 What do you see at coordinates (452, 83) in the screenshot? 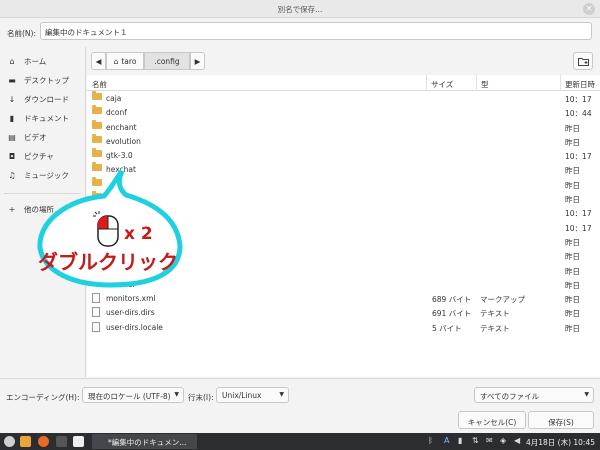
I see `column-header-size: サイズ` at bounding box center [452, 83].